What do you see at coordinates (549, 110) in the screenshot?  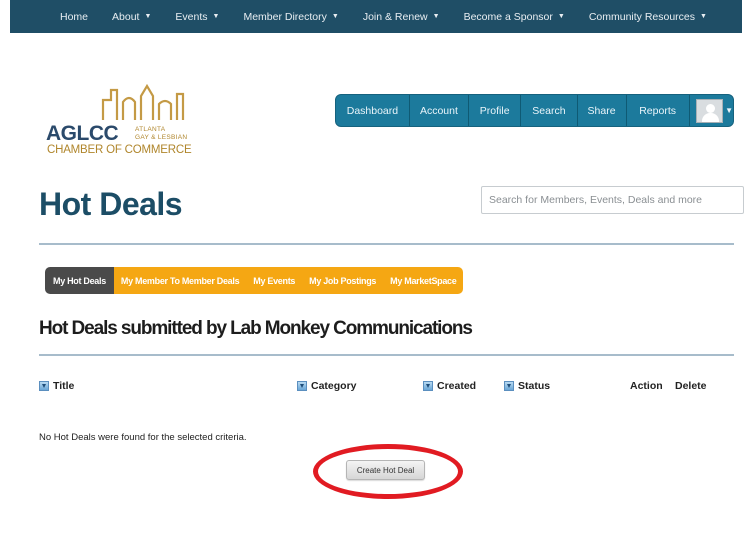 I see `search-button: Search` at bounding box center [549, 110].